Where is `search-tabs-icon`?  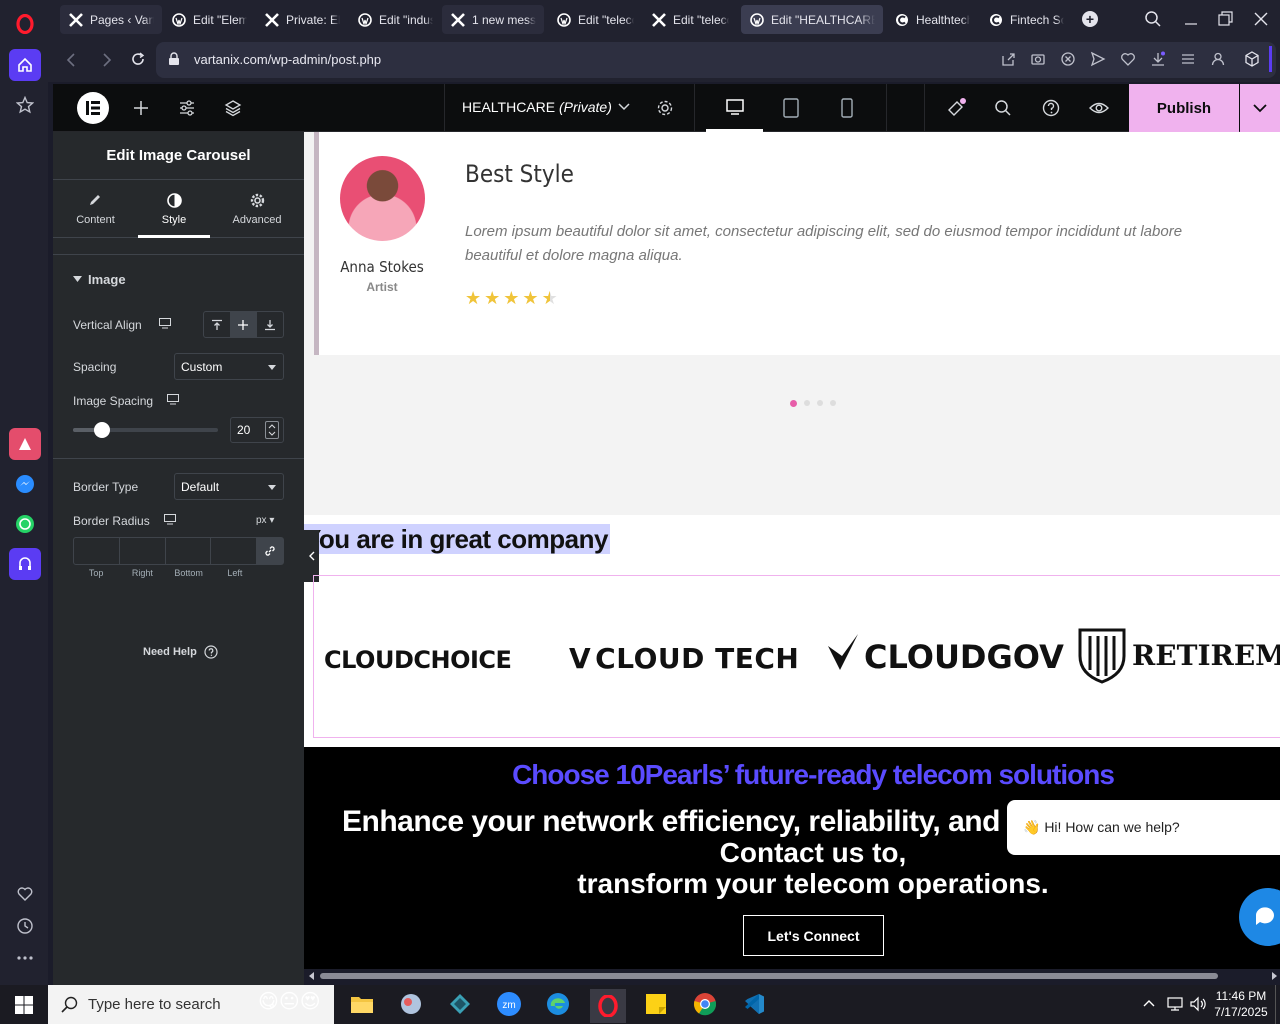
search-tabs-icon is located at coordinates (1153, 19).